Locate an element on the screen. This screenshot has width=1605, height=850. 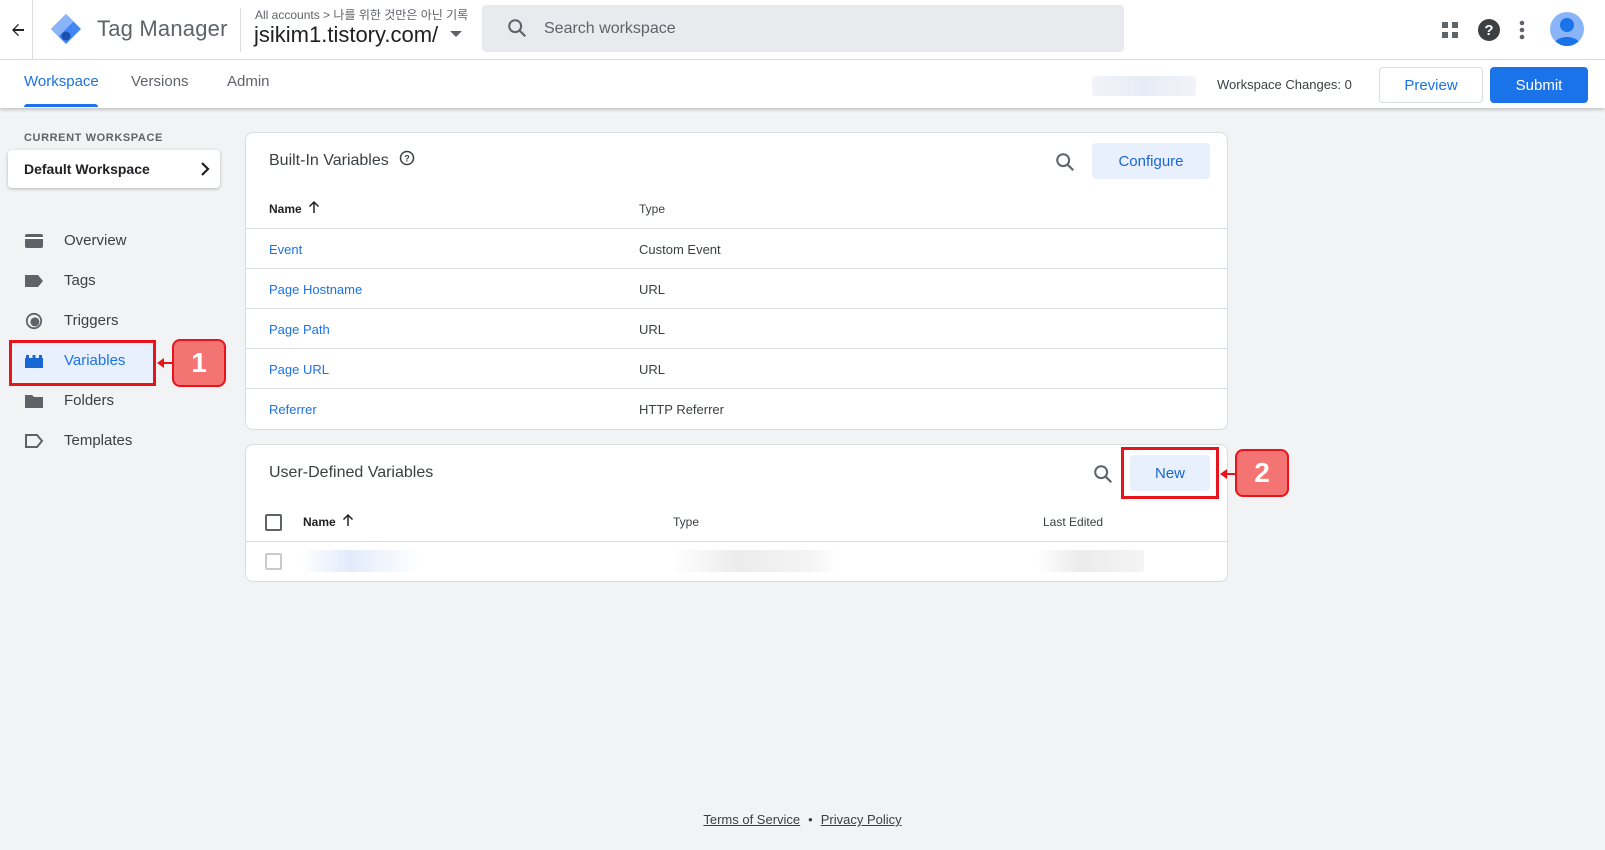
blurred-variable-type is located at coordinates (756, 561).